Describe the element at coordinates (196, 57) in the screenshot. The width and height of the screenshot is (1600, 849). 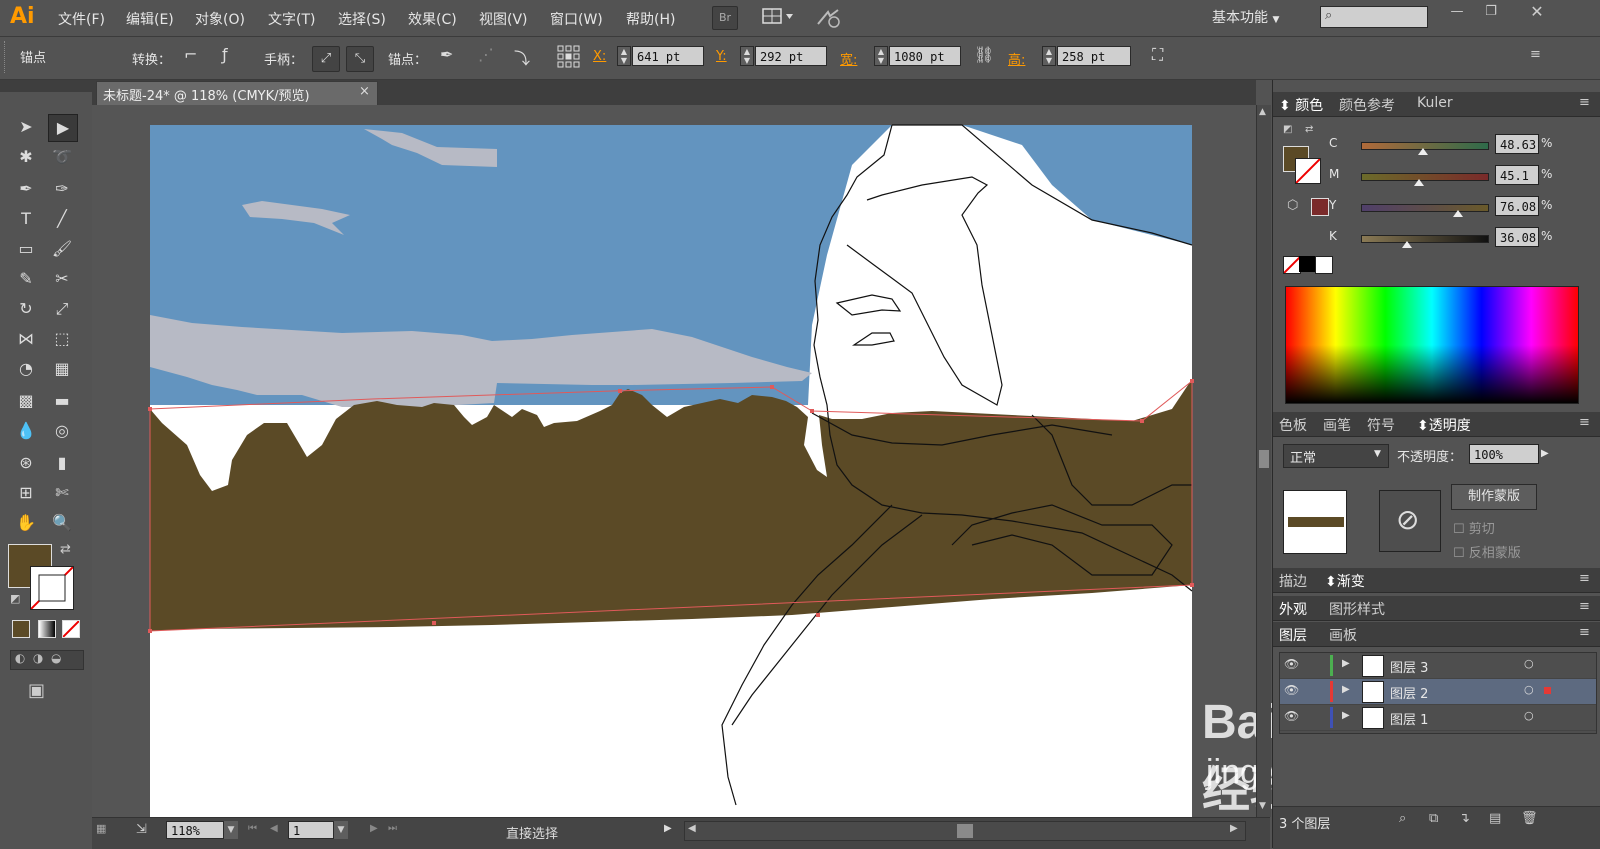
I see `convert-to-corner-icon: ⌐` at that location.